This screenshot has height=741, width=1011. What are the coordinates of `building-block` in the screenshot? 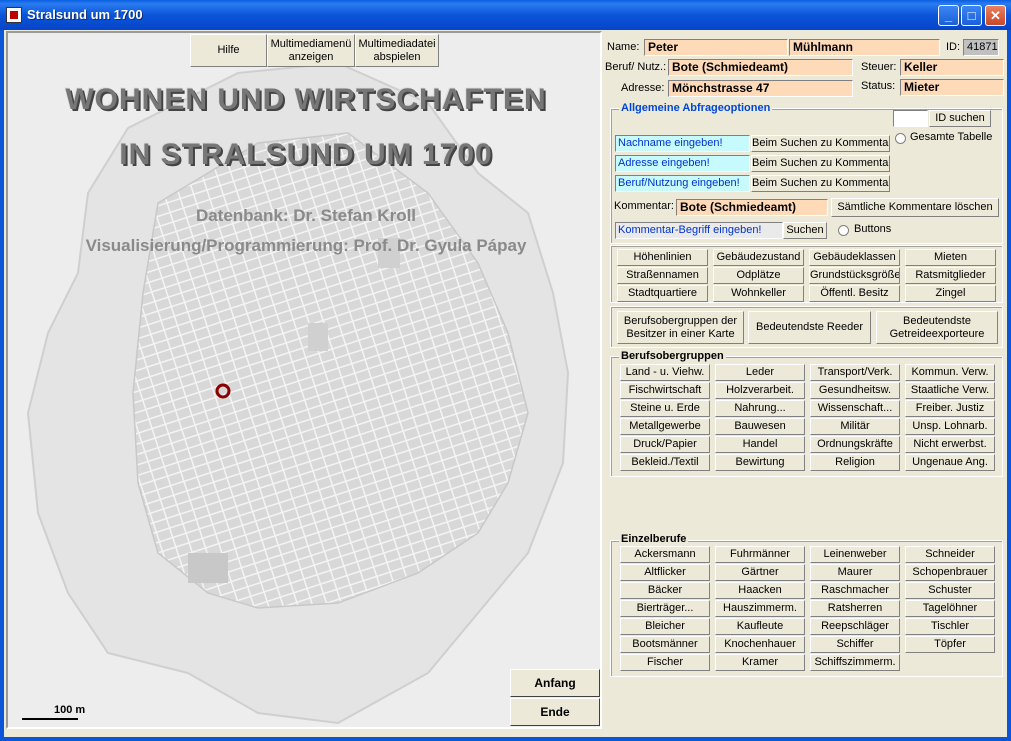 It's located at (318, 337).